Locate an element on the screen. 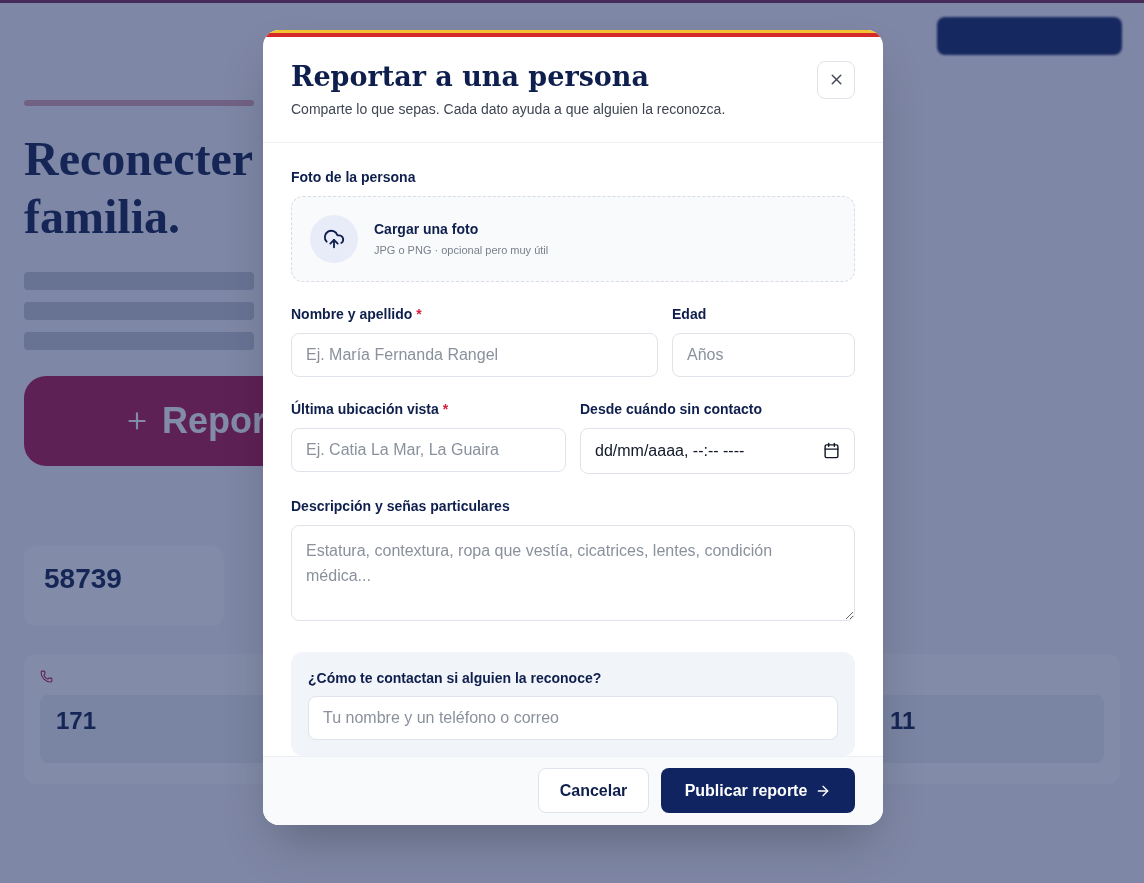  contact-label: ¿Cómo te contactan si alguien la reconoce? is located at coordinates (455, 678).